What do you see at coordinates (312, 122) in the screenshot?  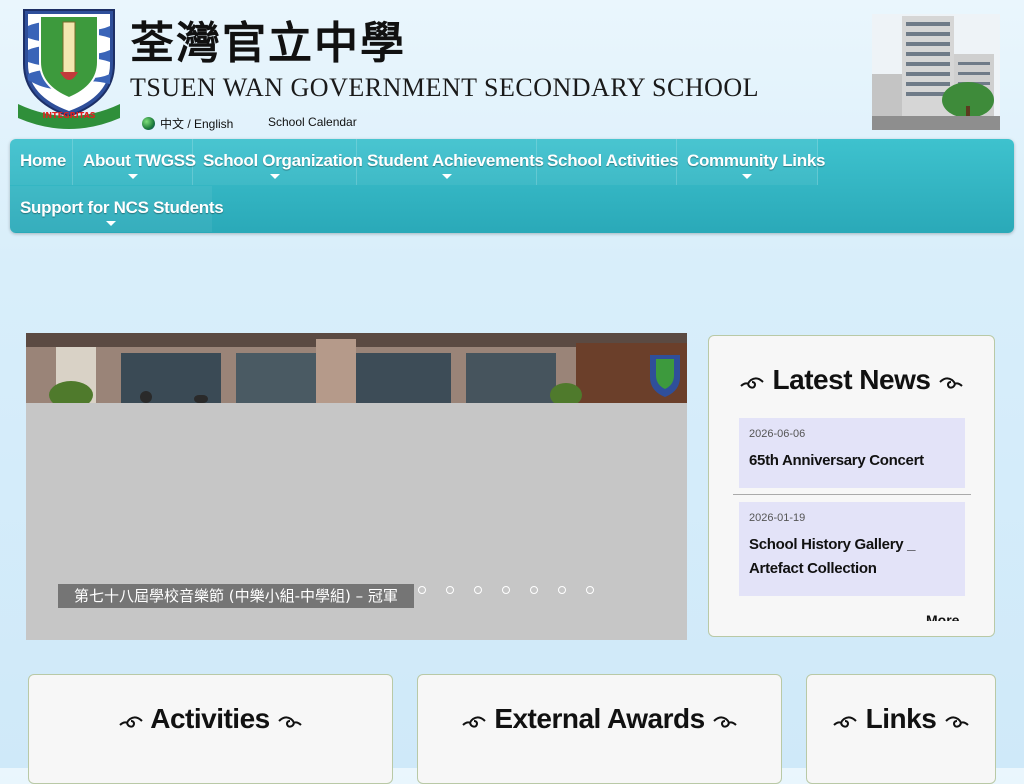 I see `school-calendar-link: School Calendar` at bounding box center [312, 122].